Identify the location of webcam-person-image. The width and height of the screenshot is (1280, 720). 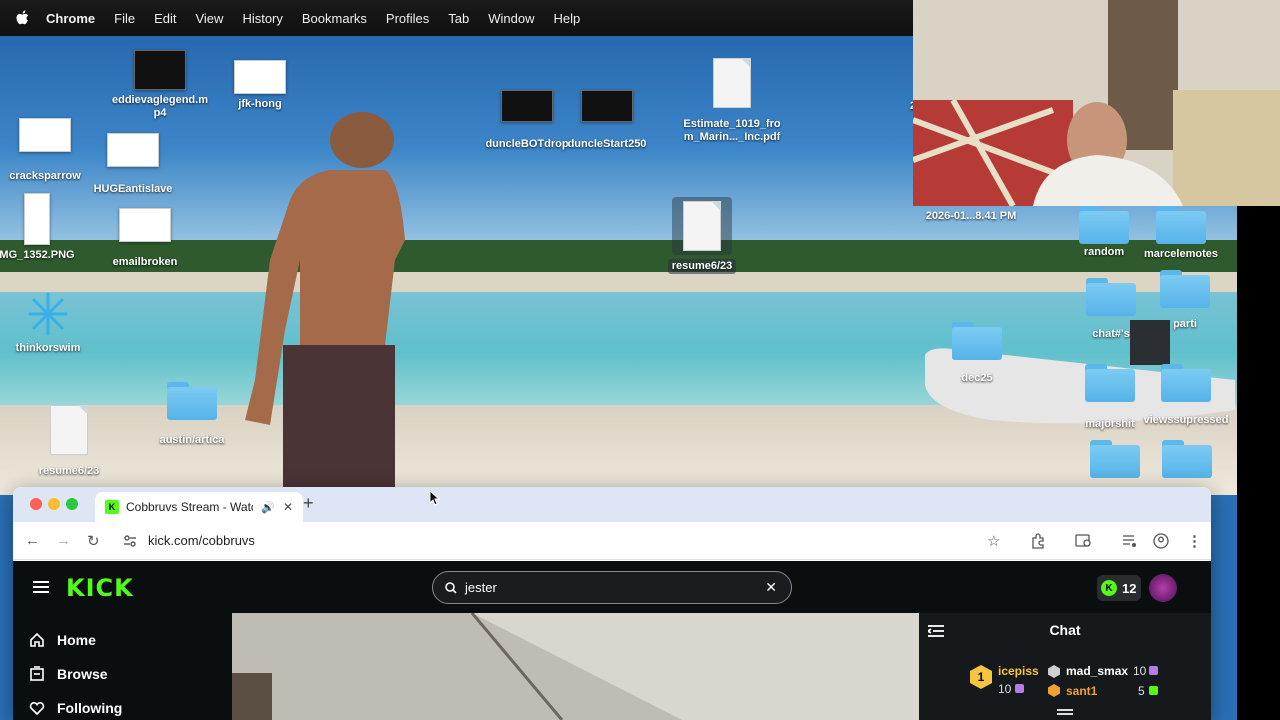
(1096, 103).